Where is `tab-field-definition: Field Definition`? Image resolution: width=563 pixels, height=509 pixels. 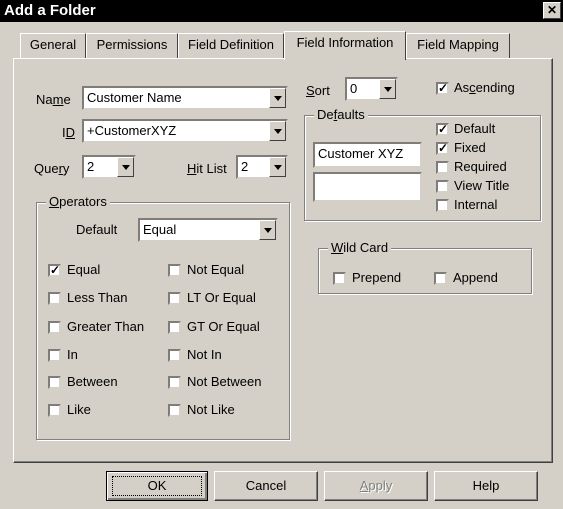
tab-field-definition: Field Definition is located at coordinates (231, 45).